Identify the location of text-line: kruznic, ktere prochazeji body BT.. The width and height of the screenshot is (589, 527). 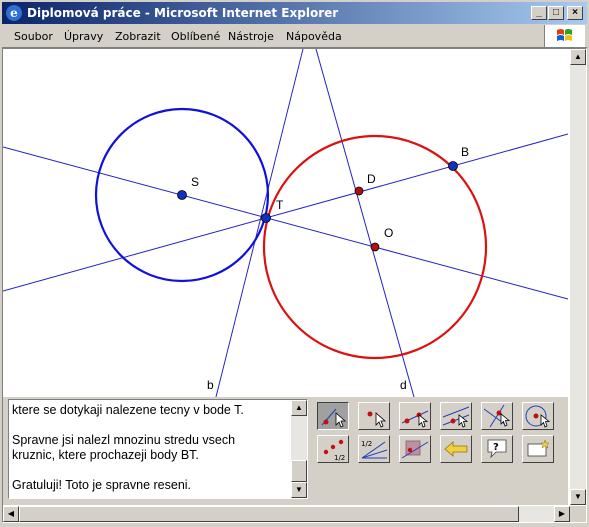
(105, 455).